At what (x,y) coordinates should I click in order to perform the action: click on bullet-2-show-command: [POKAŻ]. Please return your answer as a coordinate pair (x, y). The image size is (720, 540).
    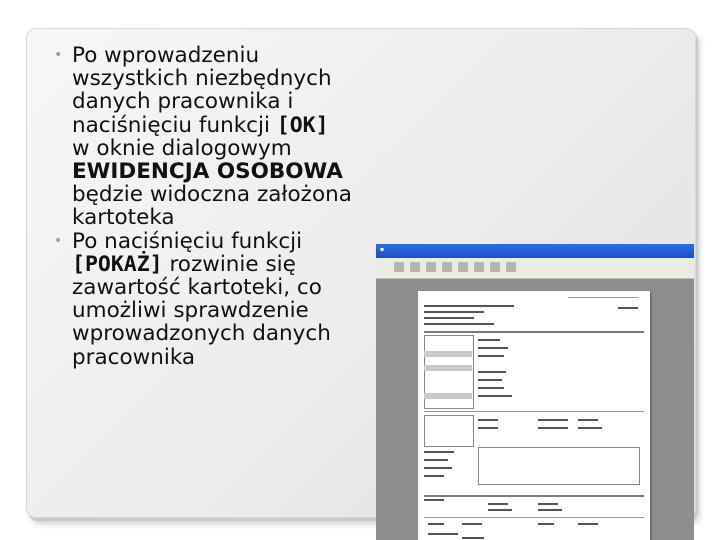
    Looking at the image, I should click on (117, 264).